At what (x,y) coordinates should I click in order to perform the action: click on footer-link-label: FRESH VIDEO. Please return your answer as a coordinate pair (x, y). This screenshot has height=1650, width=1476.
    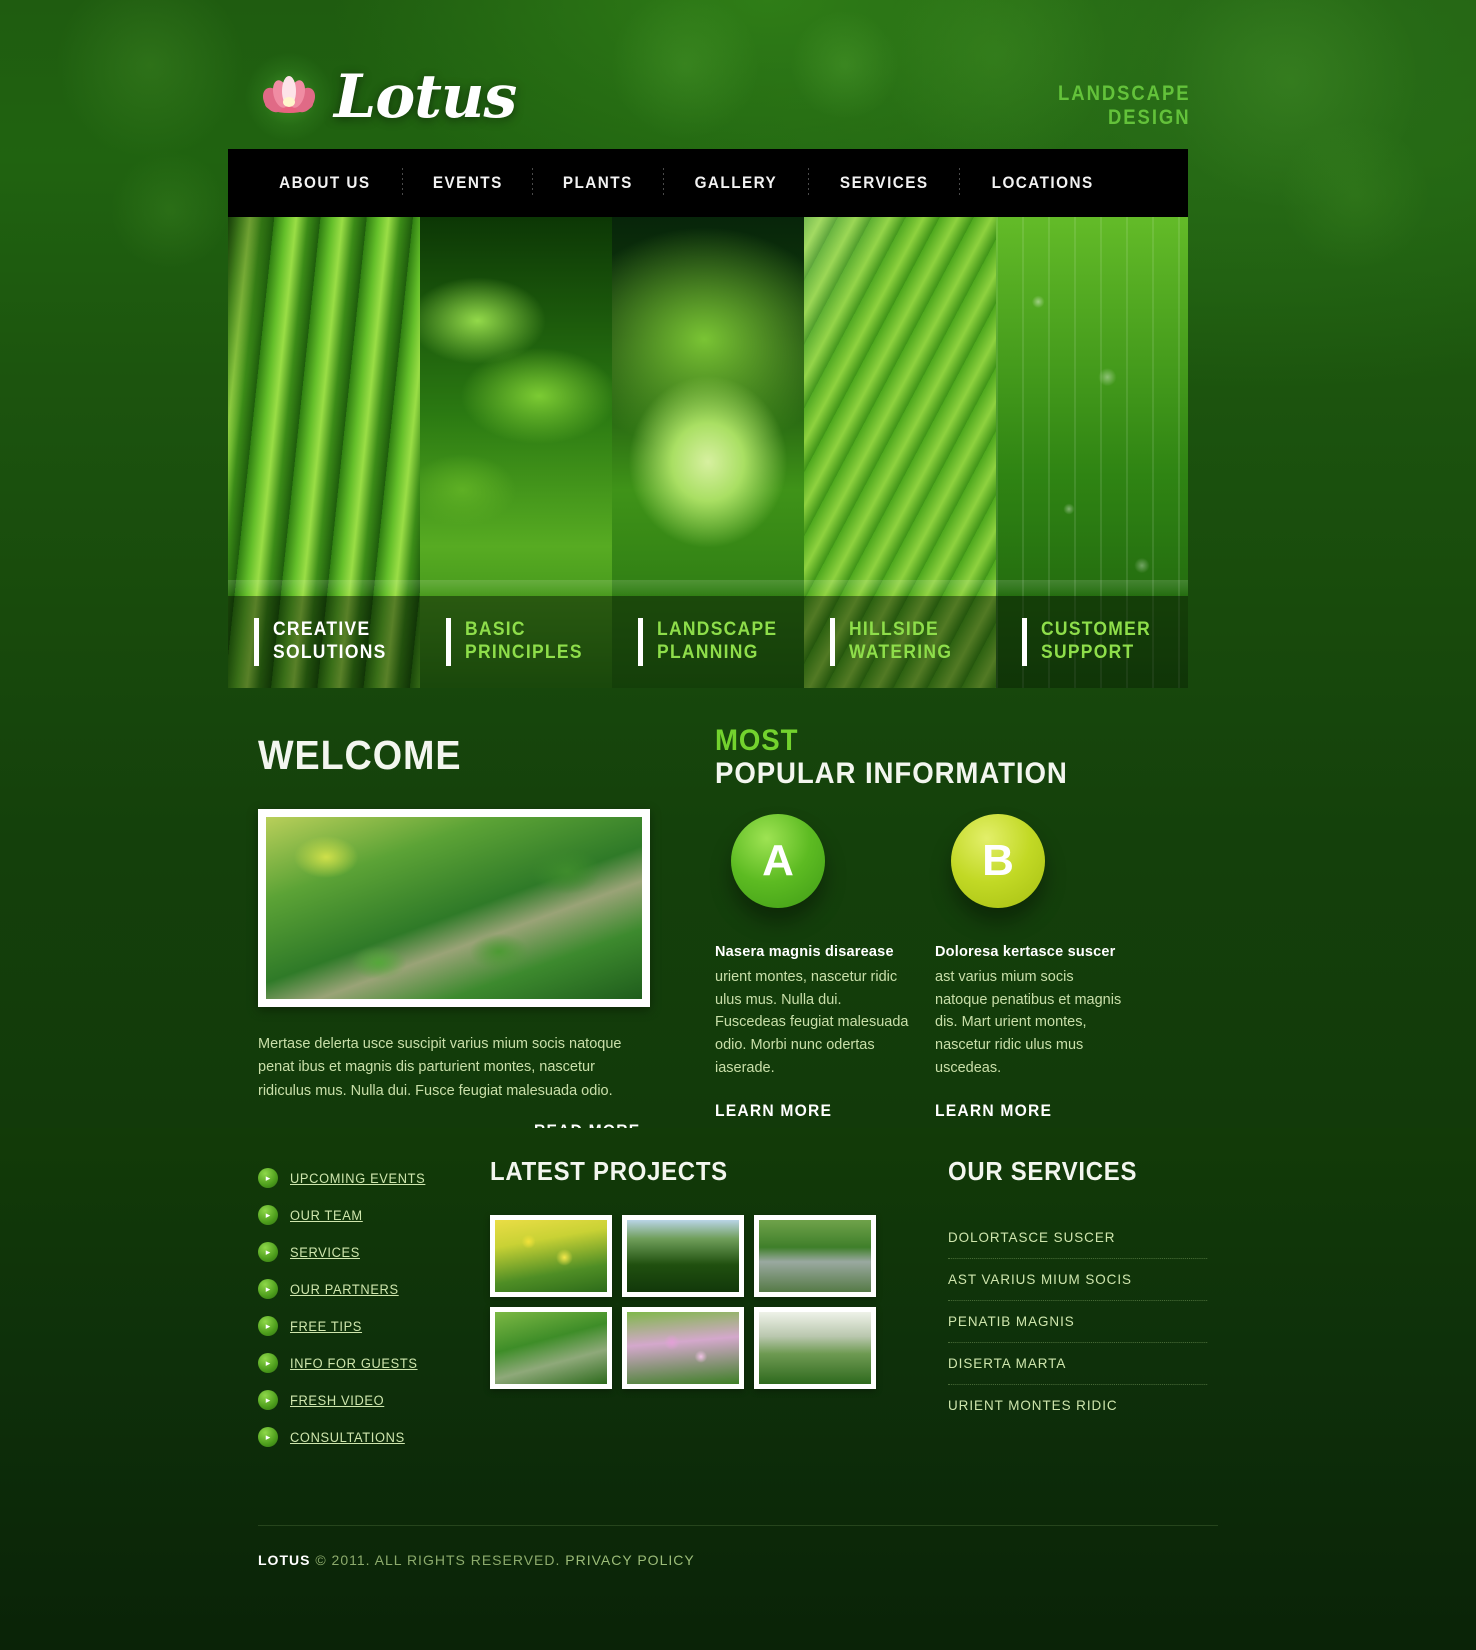
    Looking at the image, I should click on (337, 1400).